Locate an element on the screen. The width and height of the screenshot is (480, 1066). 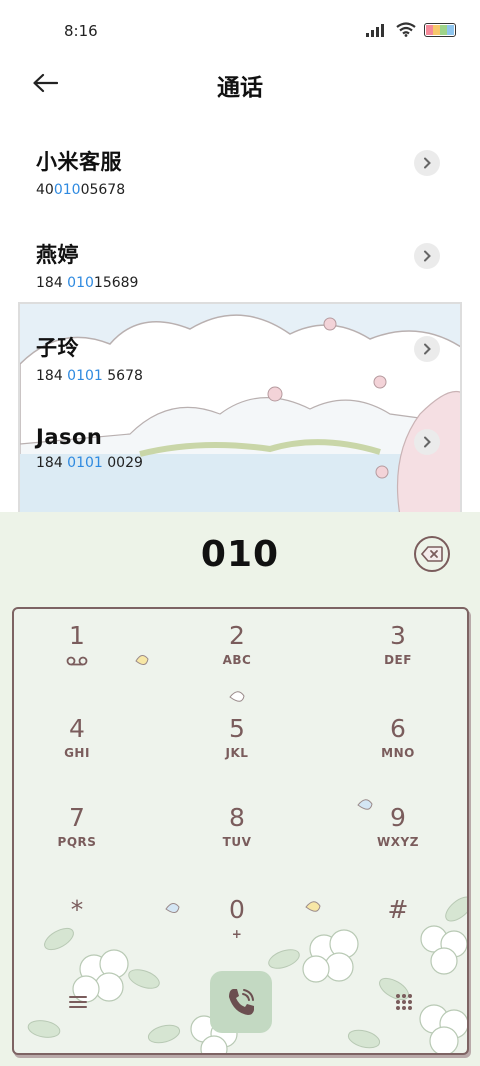
key-0: 0 + is located at coordinates (237, 930).